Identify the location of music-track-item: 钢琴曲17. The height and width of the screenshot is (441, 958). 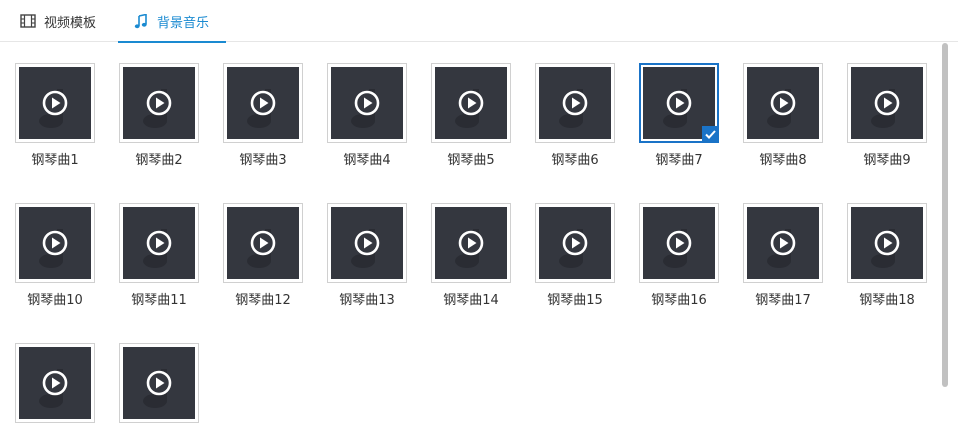
(783, 245).